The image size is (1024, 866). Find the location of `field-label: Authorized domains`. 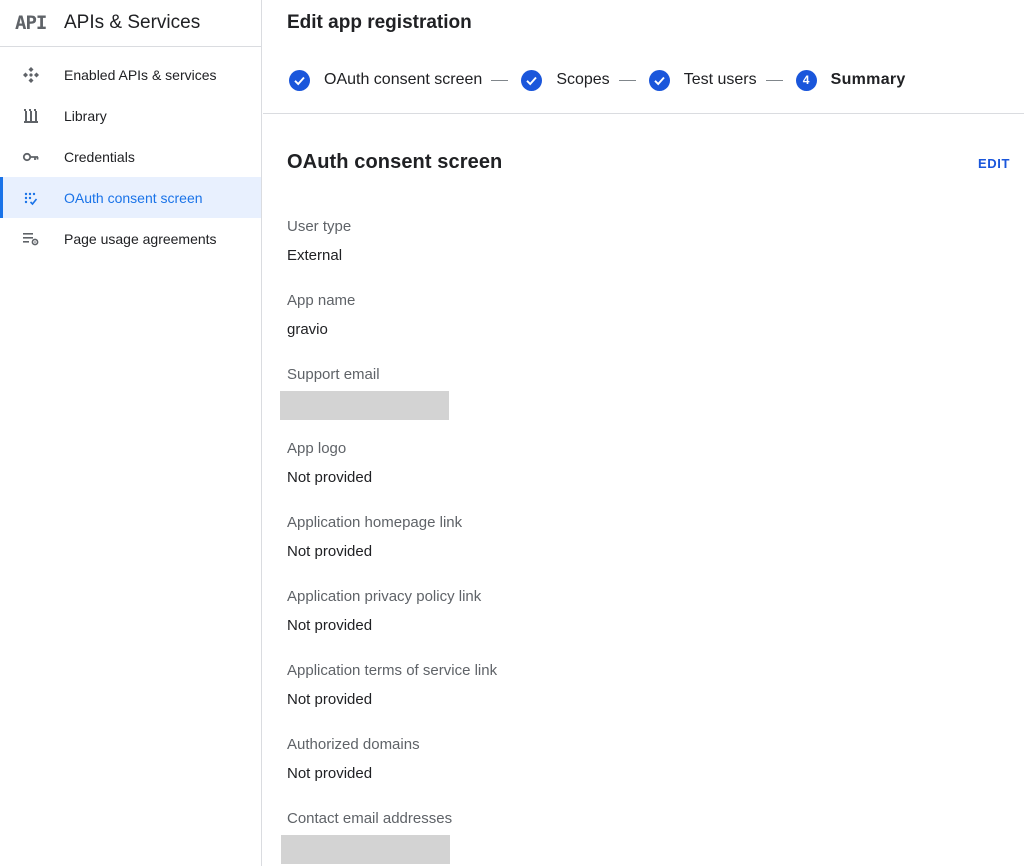

field-label: Authorized domains is located at coordinates (353, 744).